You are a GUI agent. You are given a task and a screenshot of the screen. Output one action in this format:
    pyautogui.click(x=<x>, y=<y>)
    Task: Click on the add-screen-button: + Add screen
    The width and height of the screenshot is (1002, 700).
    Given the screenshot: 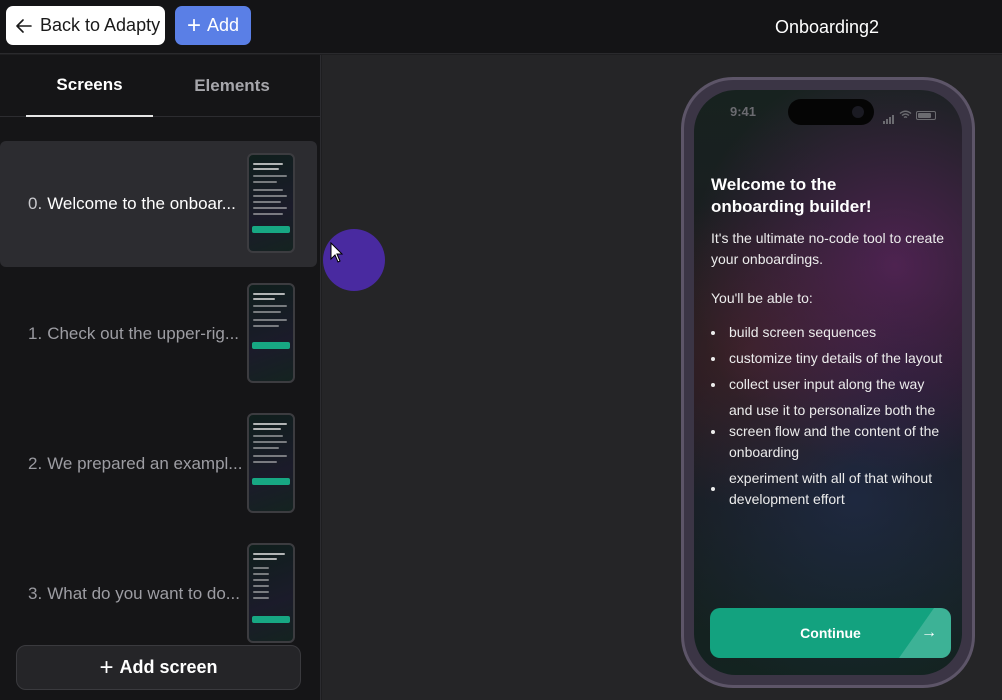 What is the action you would take?
    pyautogui.click(x=158, y=667)
    